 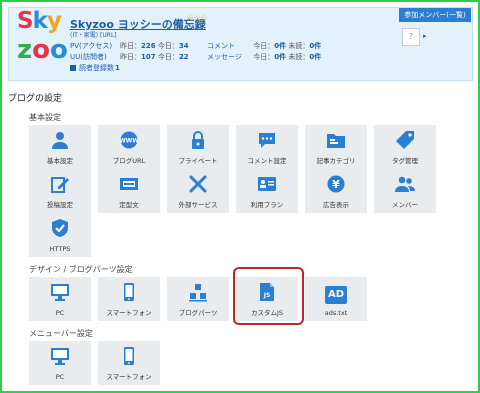 I want to click on subscribers-row: 読者登録数1, so click(x=129, y=68).